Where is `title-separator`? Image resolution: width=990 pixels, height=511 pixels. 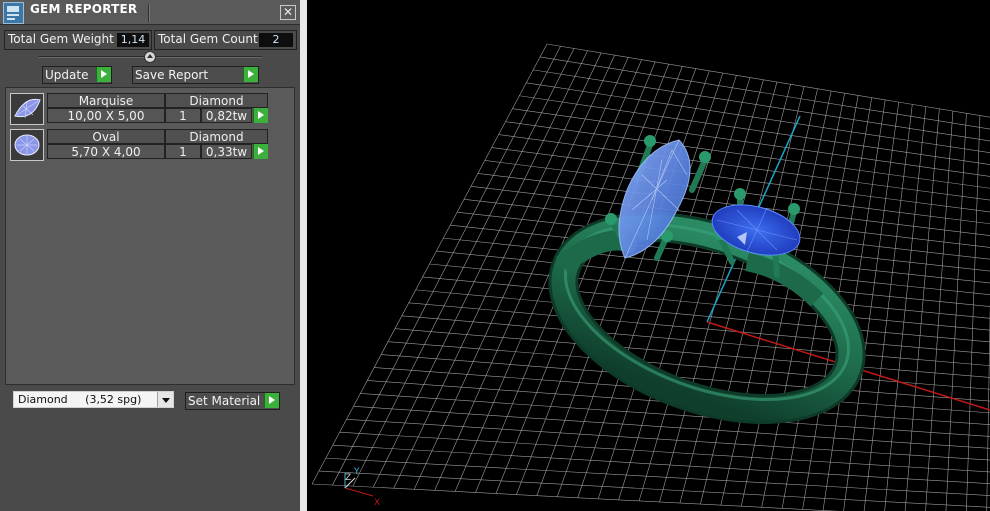 title-separator is located at coordinates (149, 13).